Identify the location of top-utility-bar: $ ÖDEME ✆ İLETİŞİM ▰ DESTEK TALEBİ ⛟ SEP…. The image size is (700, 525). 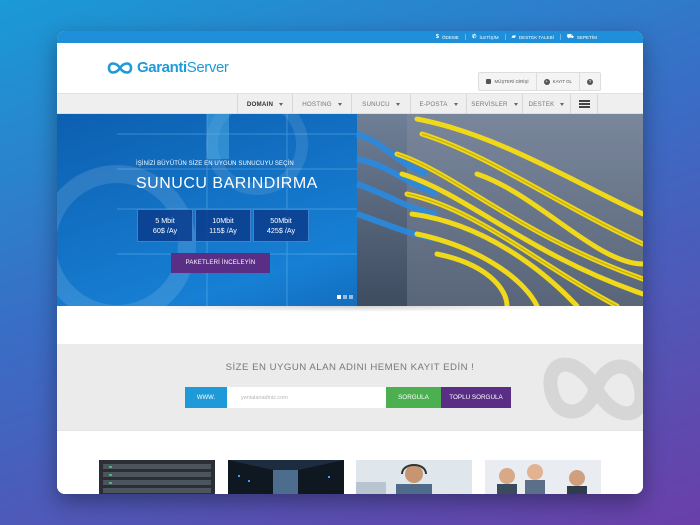
(350, 37).